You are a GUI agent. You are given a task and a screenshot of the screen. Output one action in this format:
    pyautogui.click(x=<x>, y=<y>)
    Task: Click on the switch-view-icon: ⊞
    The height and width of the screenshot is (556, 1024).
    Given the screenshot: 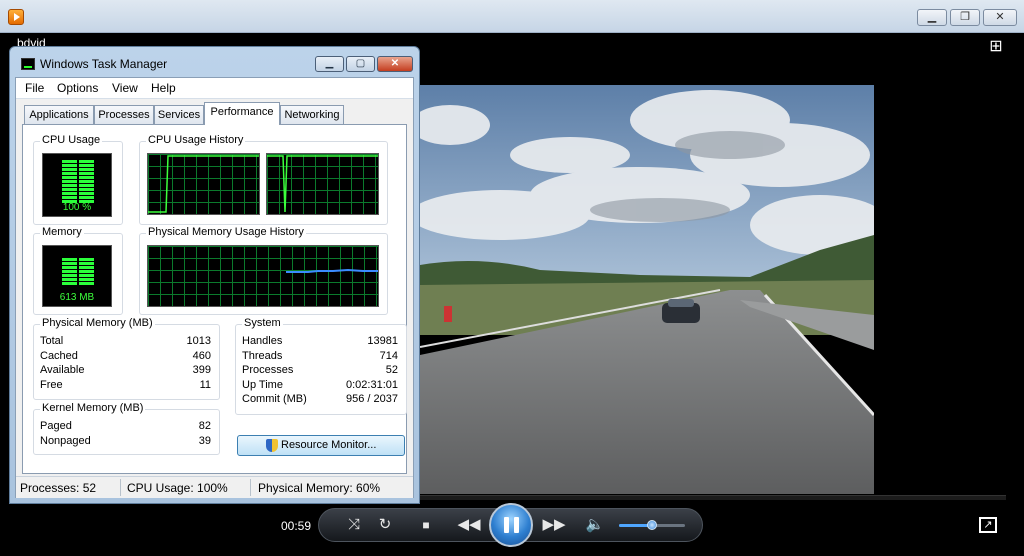 What is the action you would take?
    pyautogui.click(x=996, y=47)
    